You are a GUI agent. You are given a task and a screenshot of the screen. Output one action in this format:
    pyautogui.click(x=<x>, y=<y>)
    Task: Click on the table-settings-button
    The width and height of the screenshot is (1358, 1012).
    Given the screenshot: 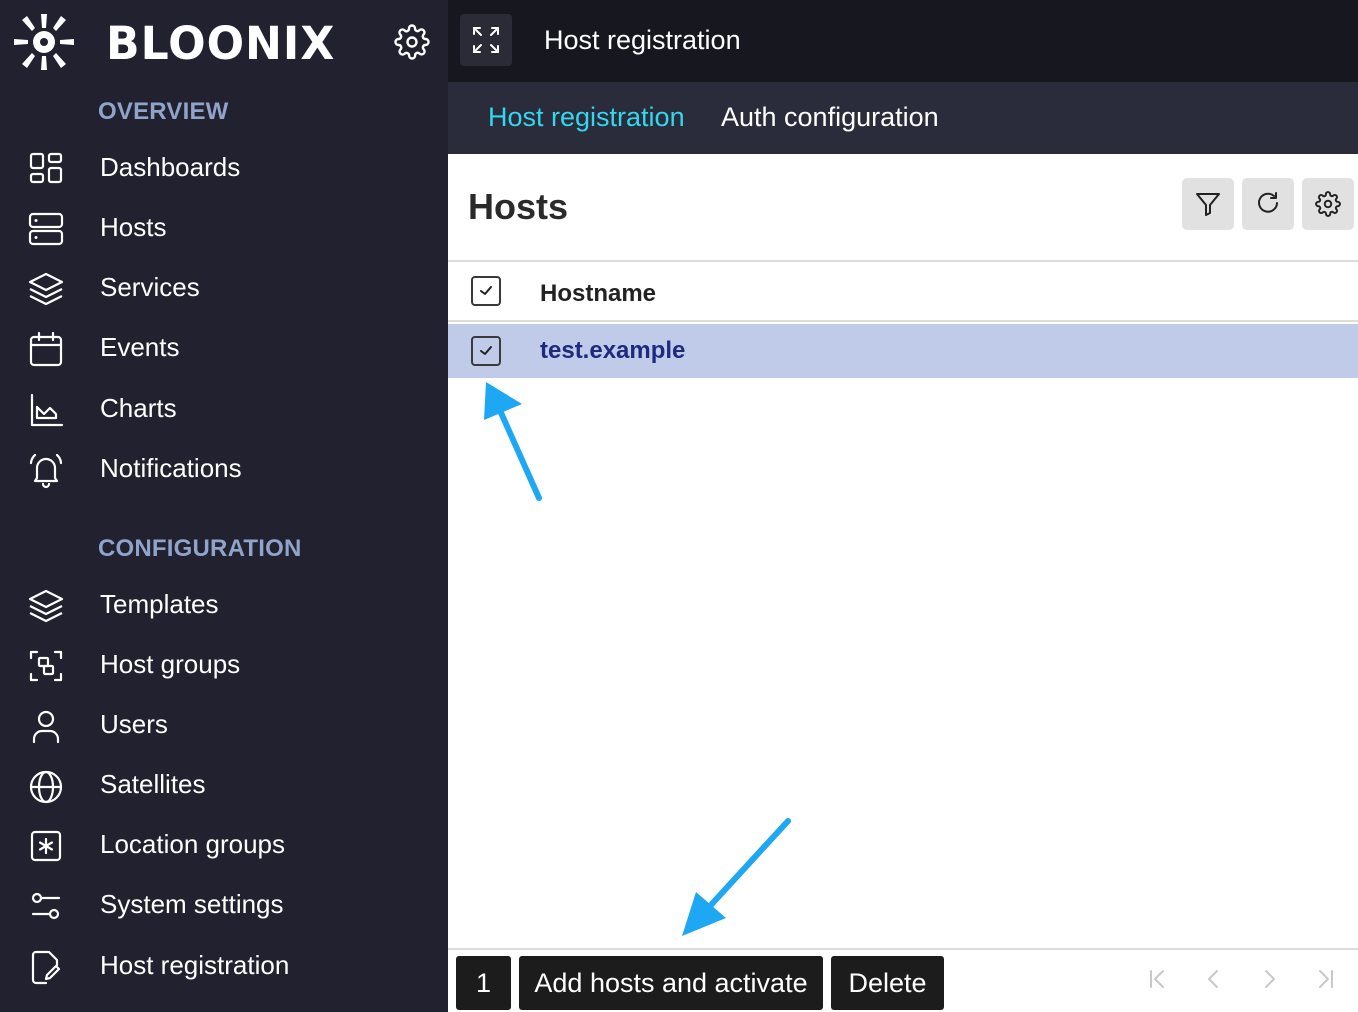 What is the action you would take?
    pyautogui.click(x=1328, y=204)
    